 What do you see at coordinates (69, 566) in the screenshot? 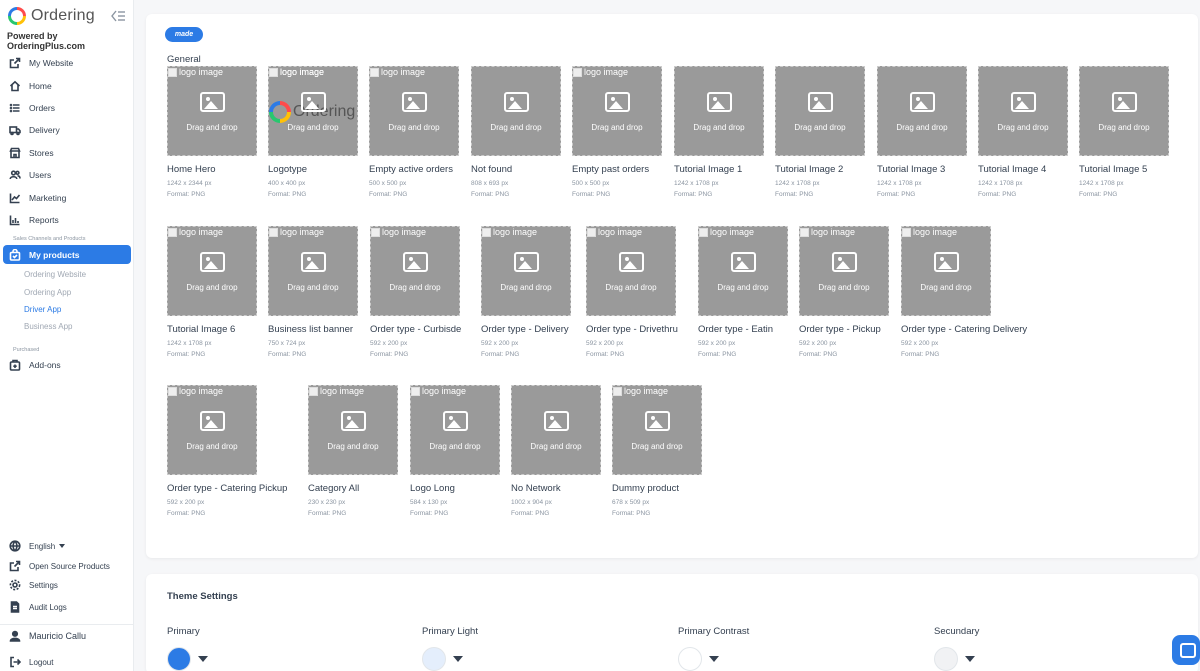
I see `open-source-label: Open Source Products` at bounding box center [69, 566].